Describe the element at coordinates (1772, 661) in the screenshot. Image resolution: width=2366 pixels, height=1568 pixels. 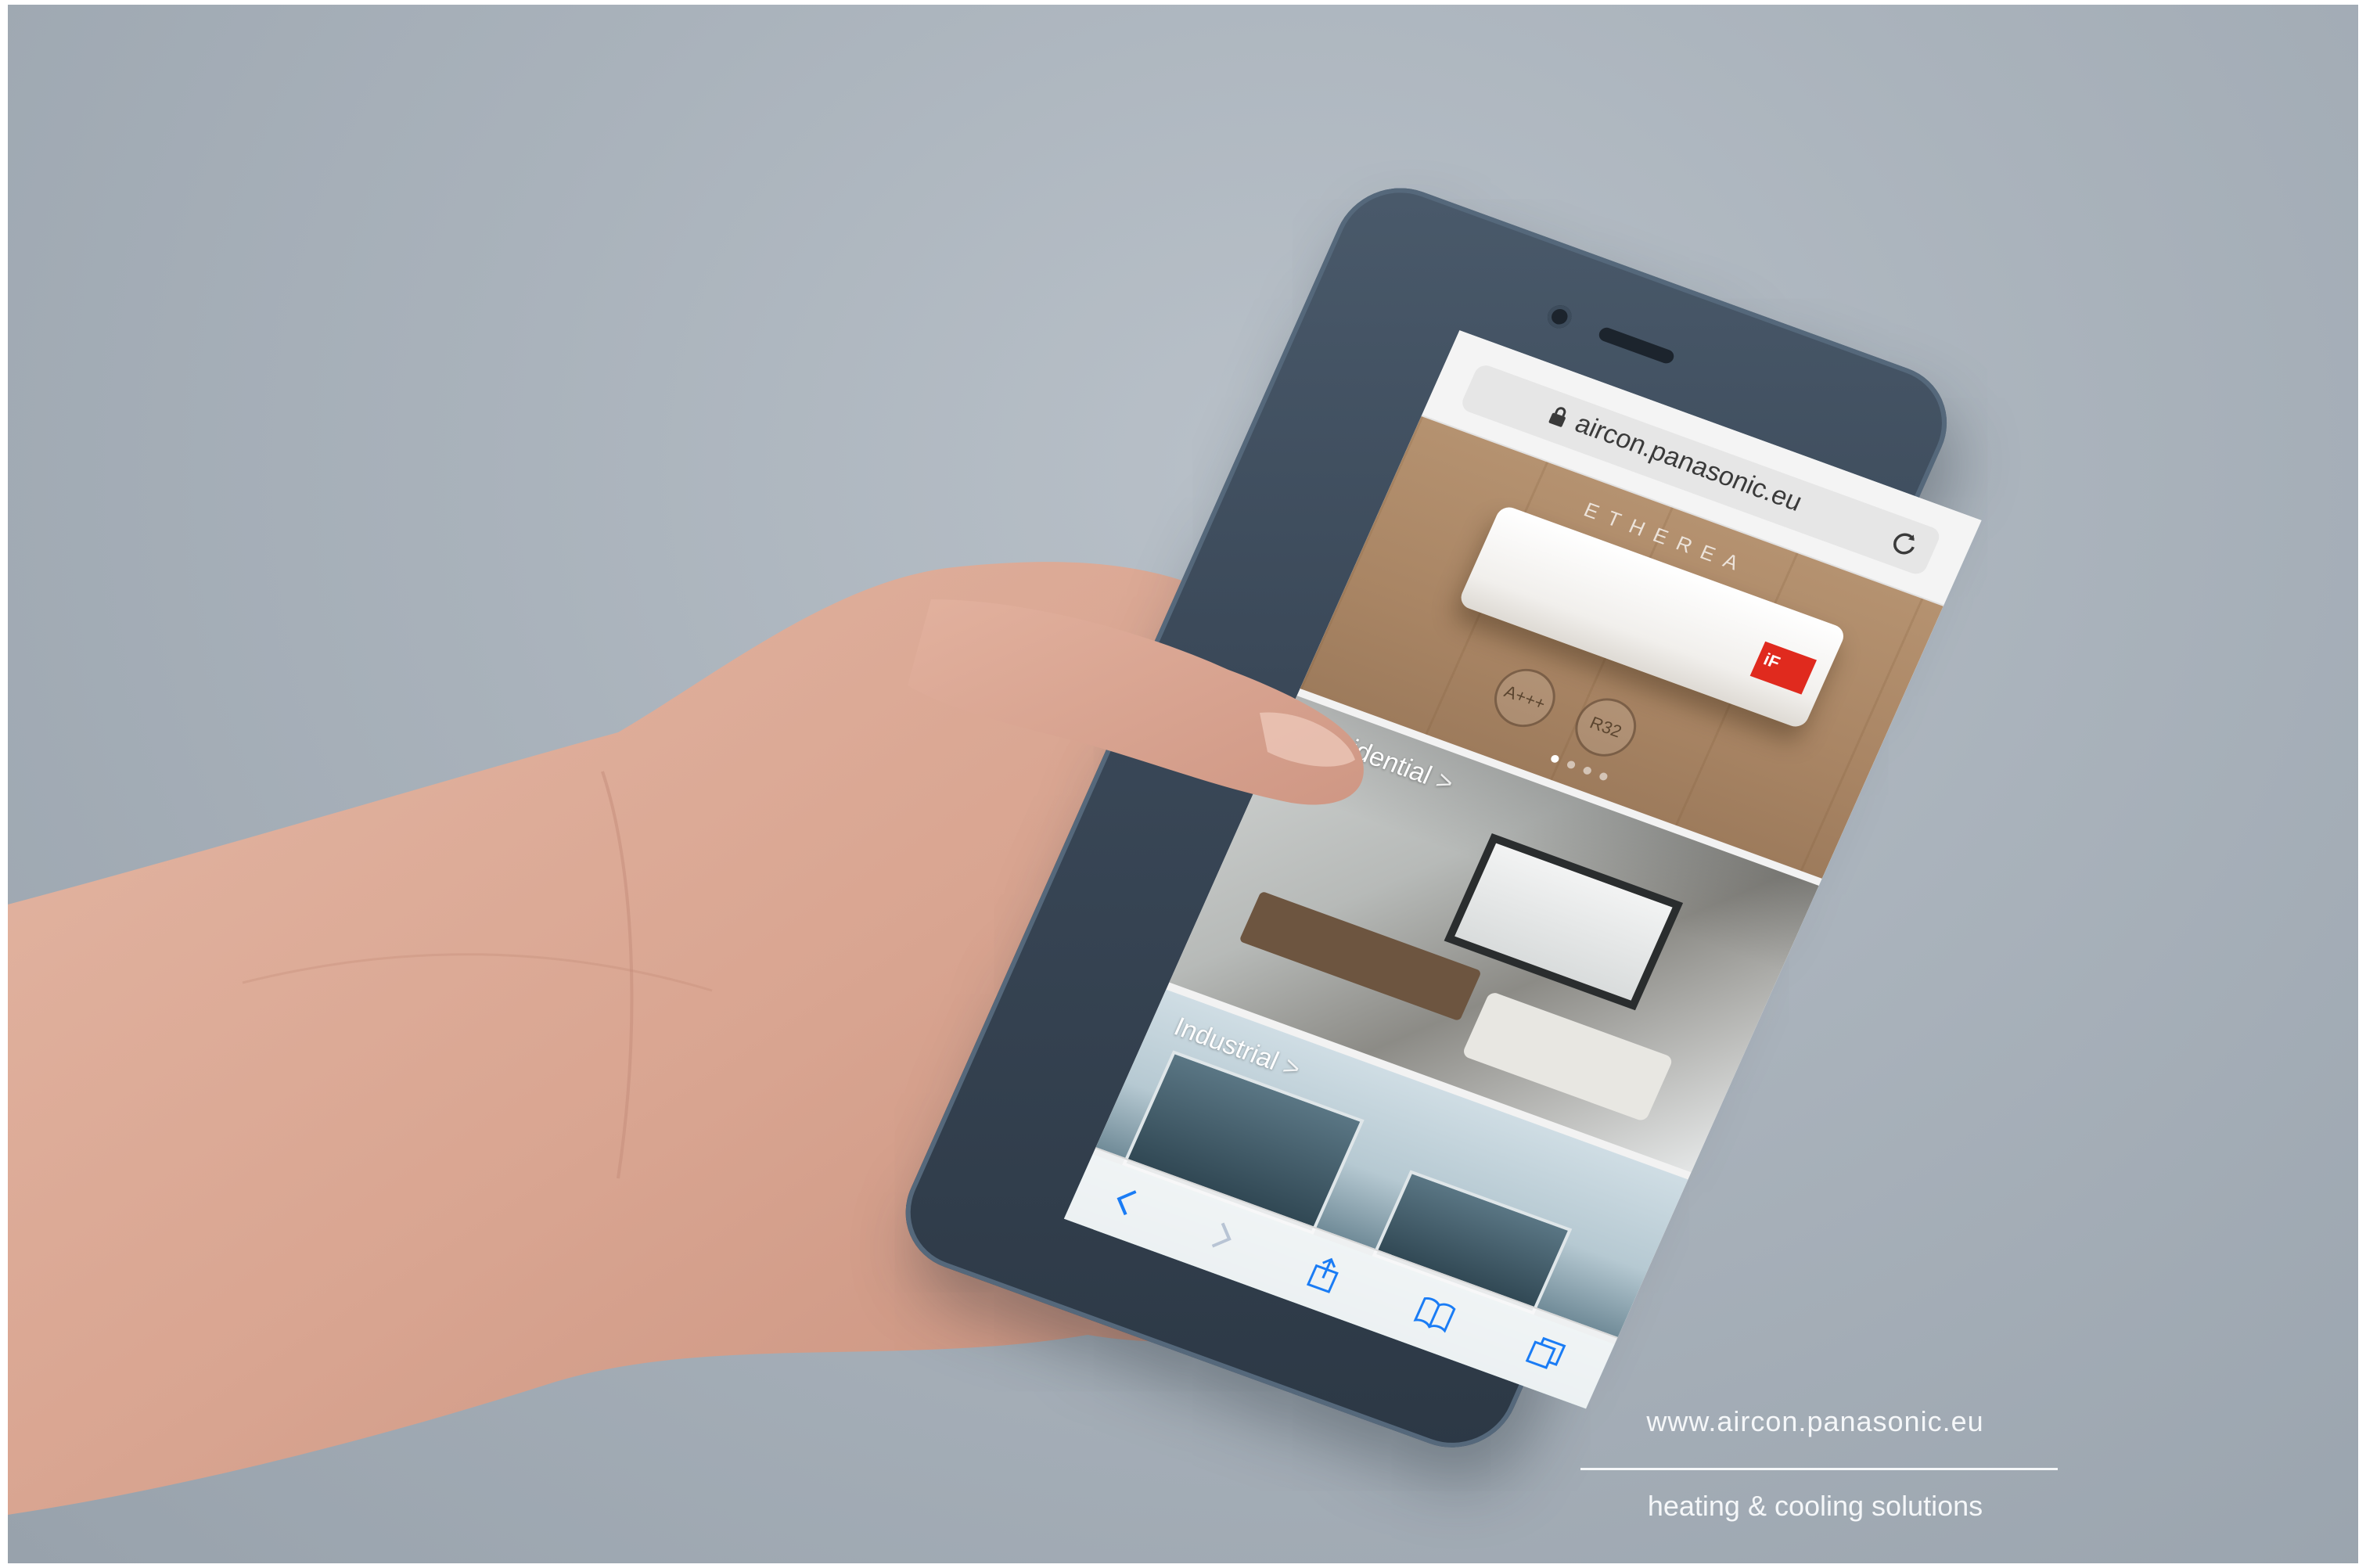
I see `award-badge-label: iF` at that location.